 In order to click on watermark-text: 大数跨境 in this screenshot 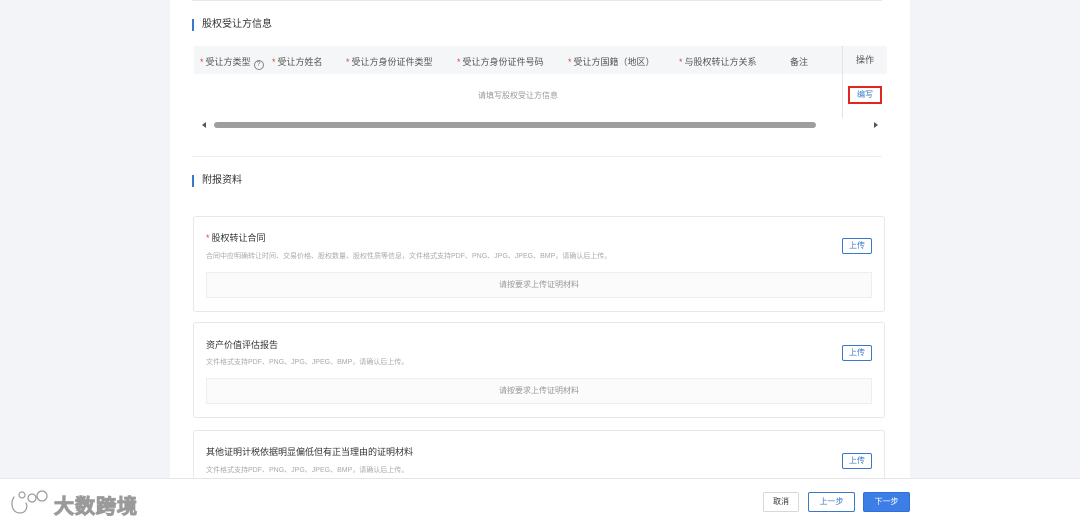, I will do `click(96, 505)`.